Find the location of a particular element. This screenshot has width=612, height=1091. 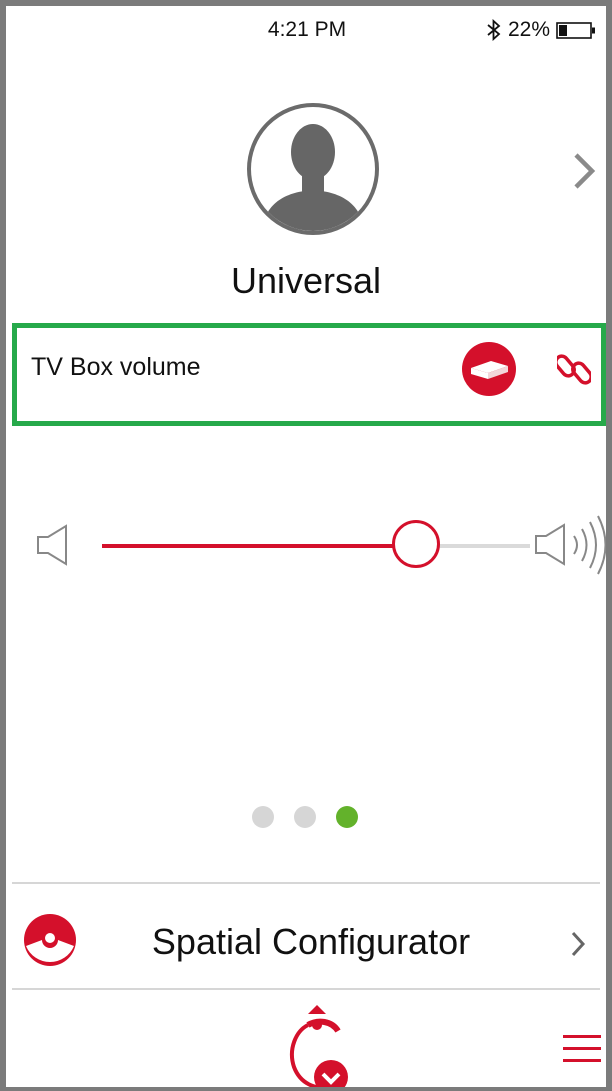

spatial-configurator-row: Spatial Configurator is located at coordinates (306, 942).